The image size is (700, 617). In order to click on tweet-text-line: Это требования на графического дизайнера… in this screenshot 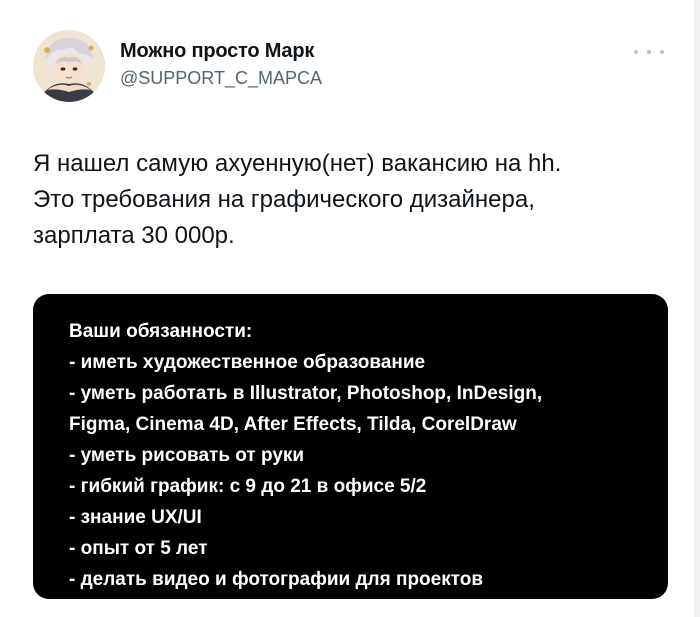, I will do `click(353, 200)`.